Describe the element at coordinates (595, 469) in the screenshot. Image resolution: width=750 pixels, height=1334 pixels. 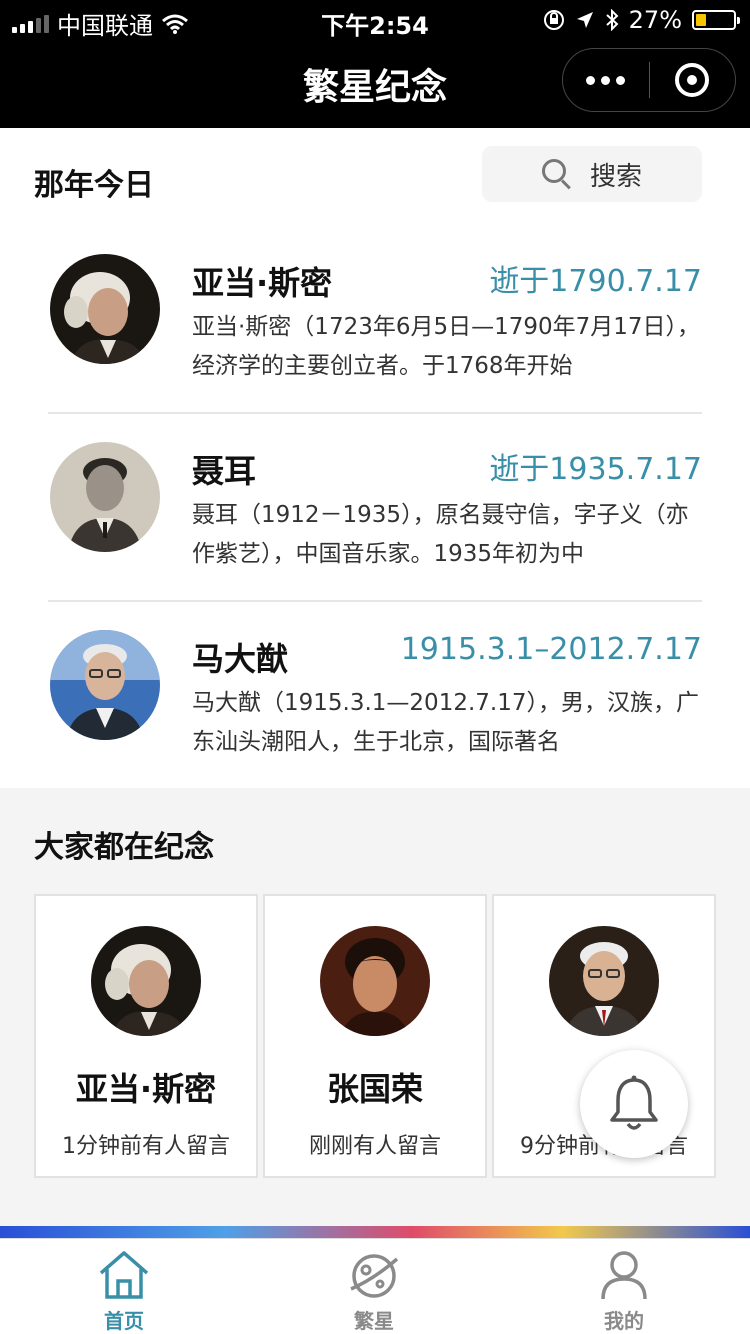
I see `person-date: 逝于1935.7.17` at that location.